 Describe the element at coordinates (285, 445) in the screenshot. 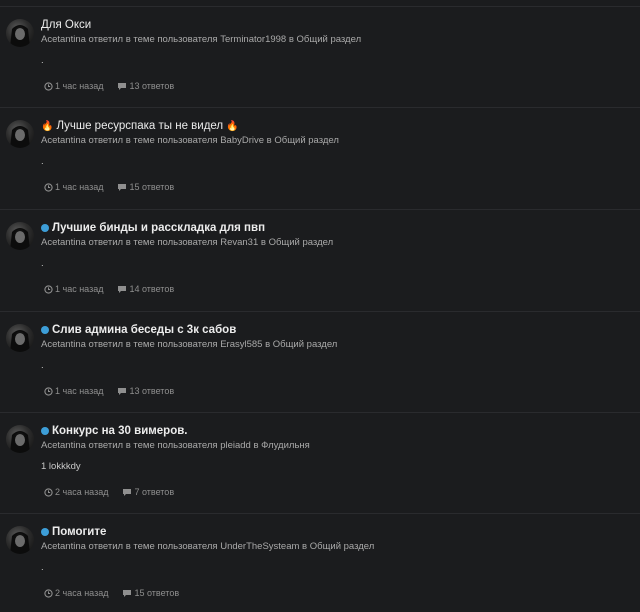

I see `forum-link: Флудильня` at that location.